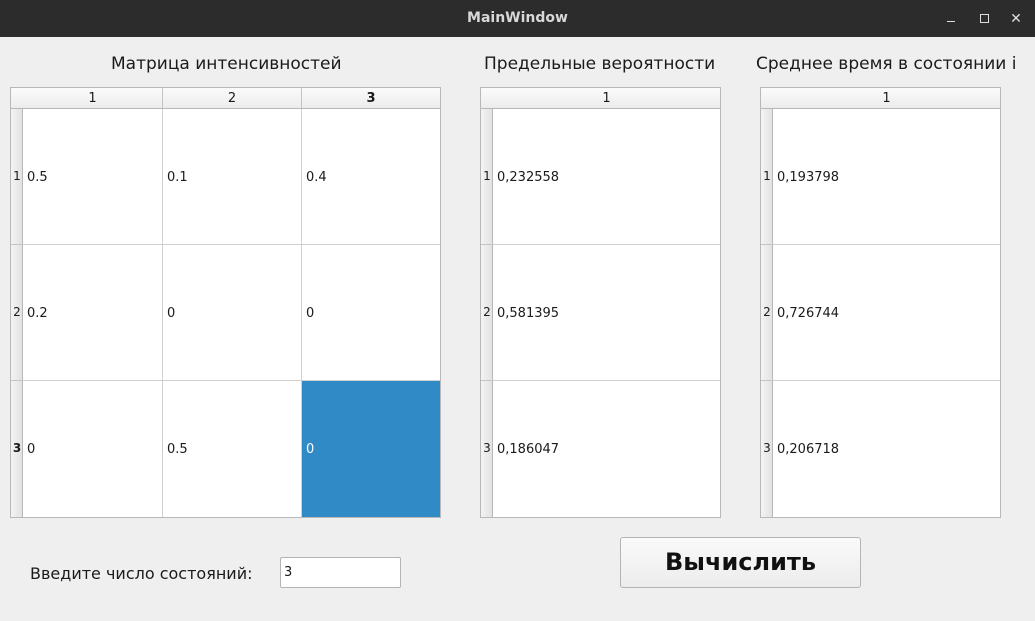 The width and height of the screenshot is (1035, 621). I want to click on window-title: MainWindow, so click(517, 18).